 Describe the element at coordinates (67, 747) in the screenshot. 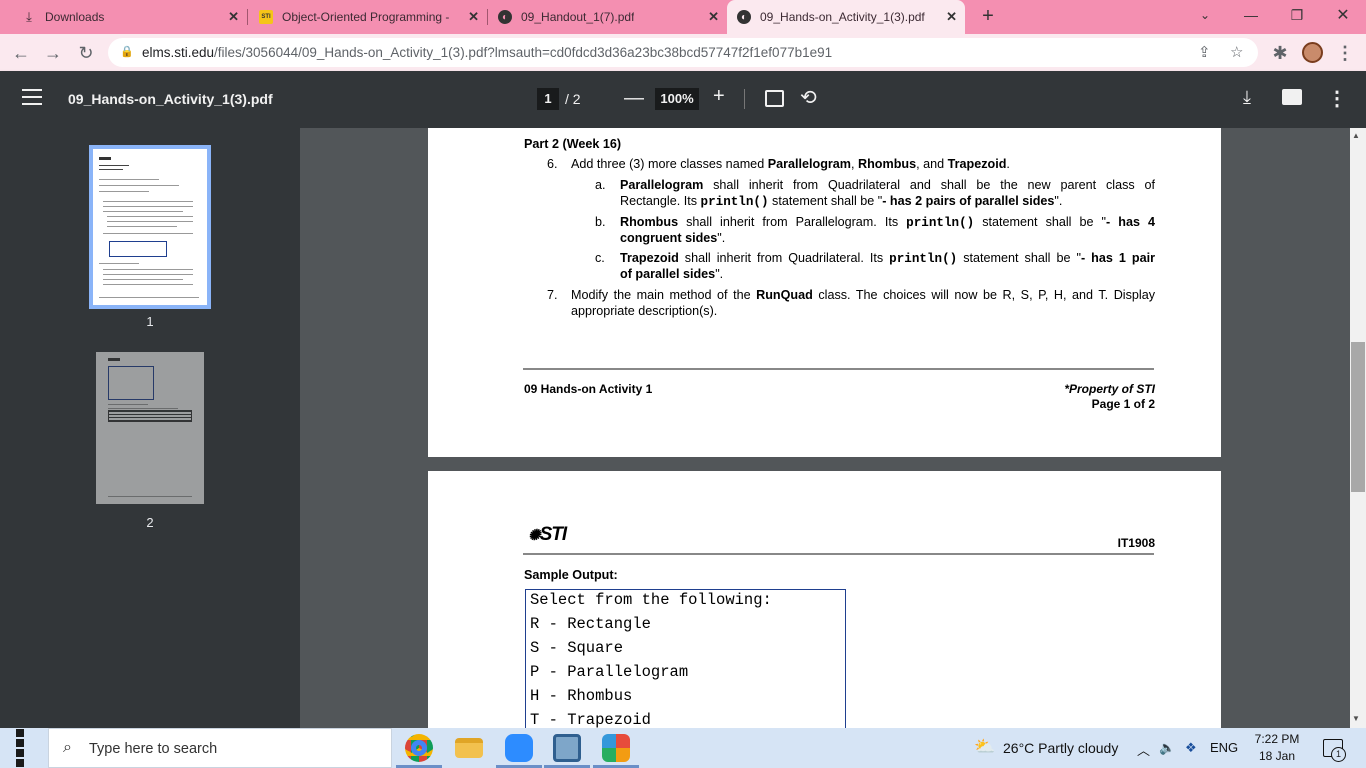

I see `search-icon: ⌕` at that location.